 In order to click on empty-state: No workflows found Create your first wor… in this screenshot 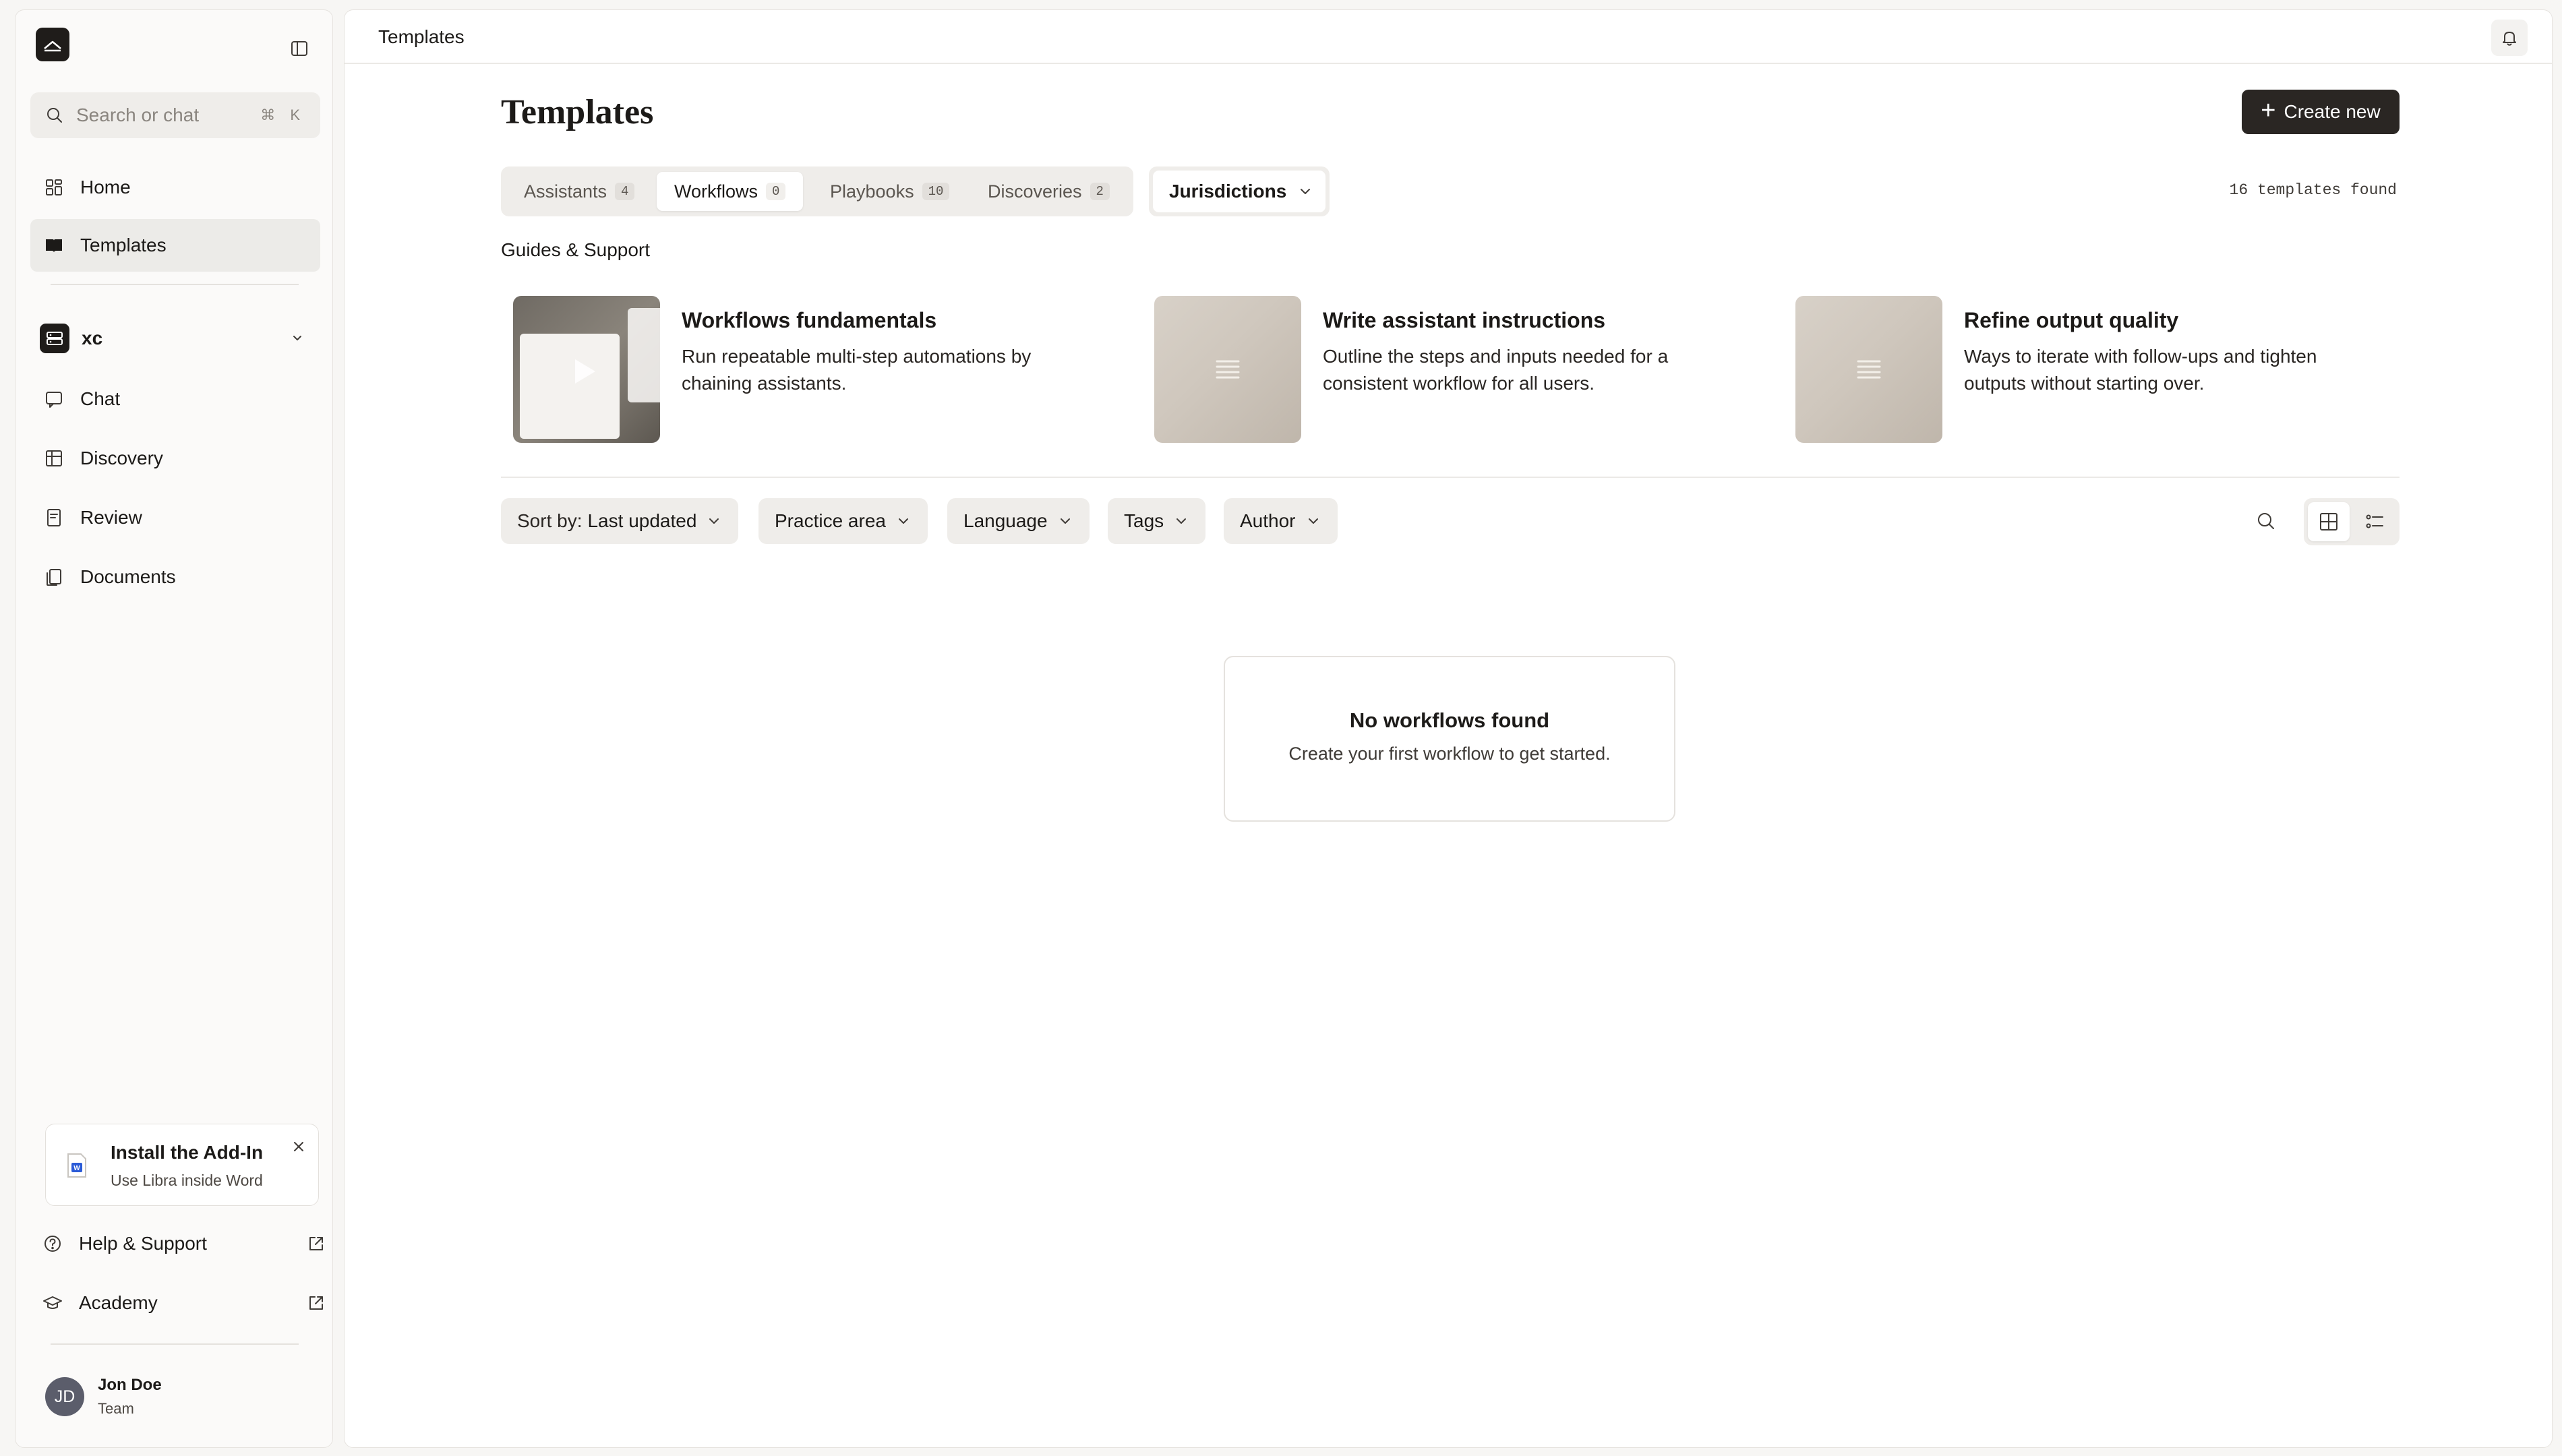, I will do `click(1450, 739)`.